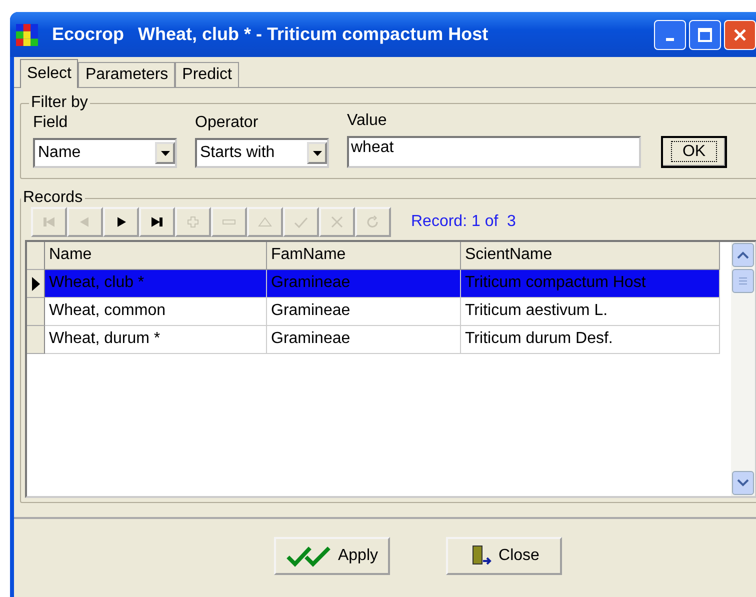 Image resolution: width=756 pixels, height=597 pixels. I want to click on table-cell: Triticum aestivum L., so click(590, 312).